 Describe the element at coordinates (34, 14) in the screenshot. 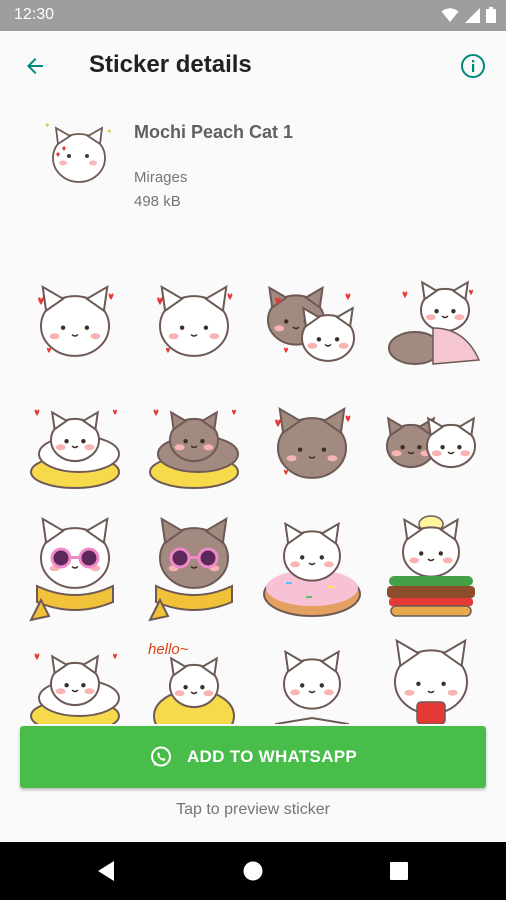

I see `status-time: 12:30` at that location.